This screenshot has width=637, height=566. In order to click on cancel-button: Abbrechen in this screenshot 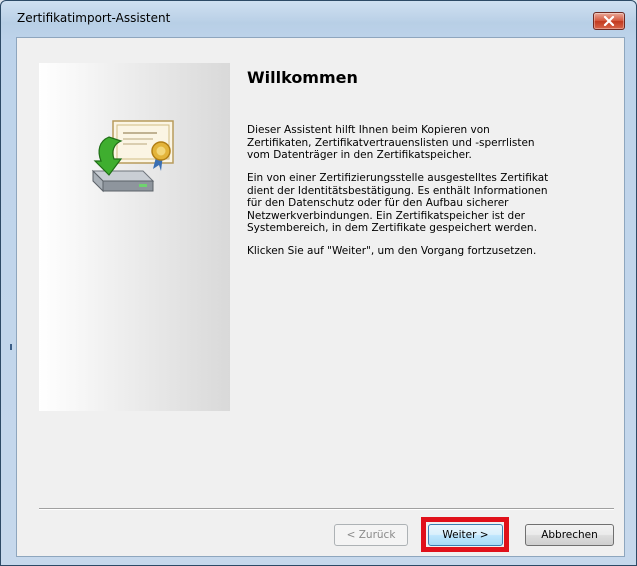, I will do `click(569, 535)`.